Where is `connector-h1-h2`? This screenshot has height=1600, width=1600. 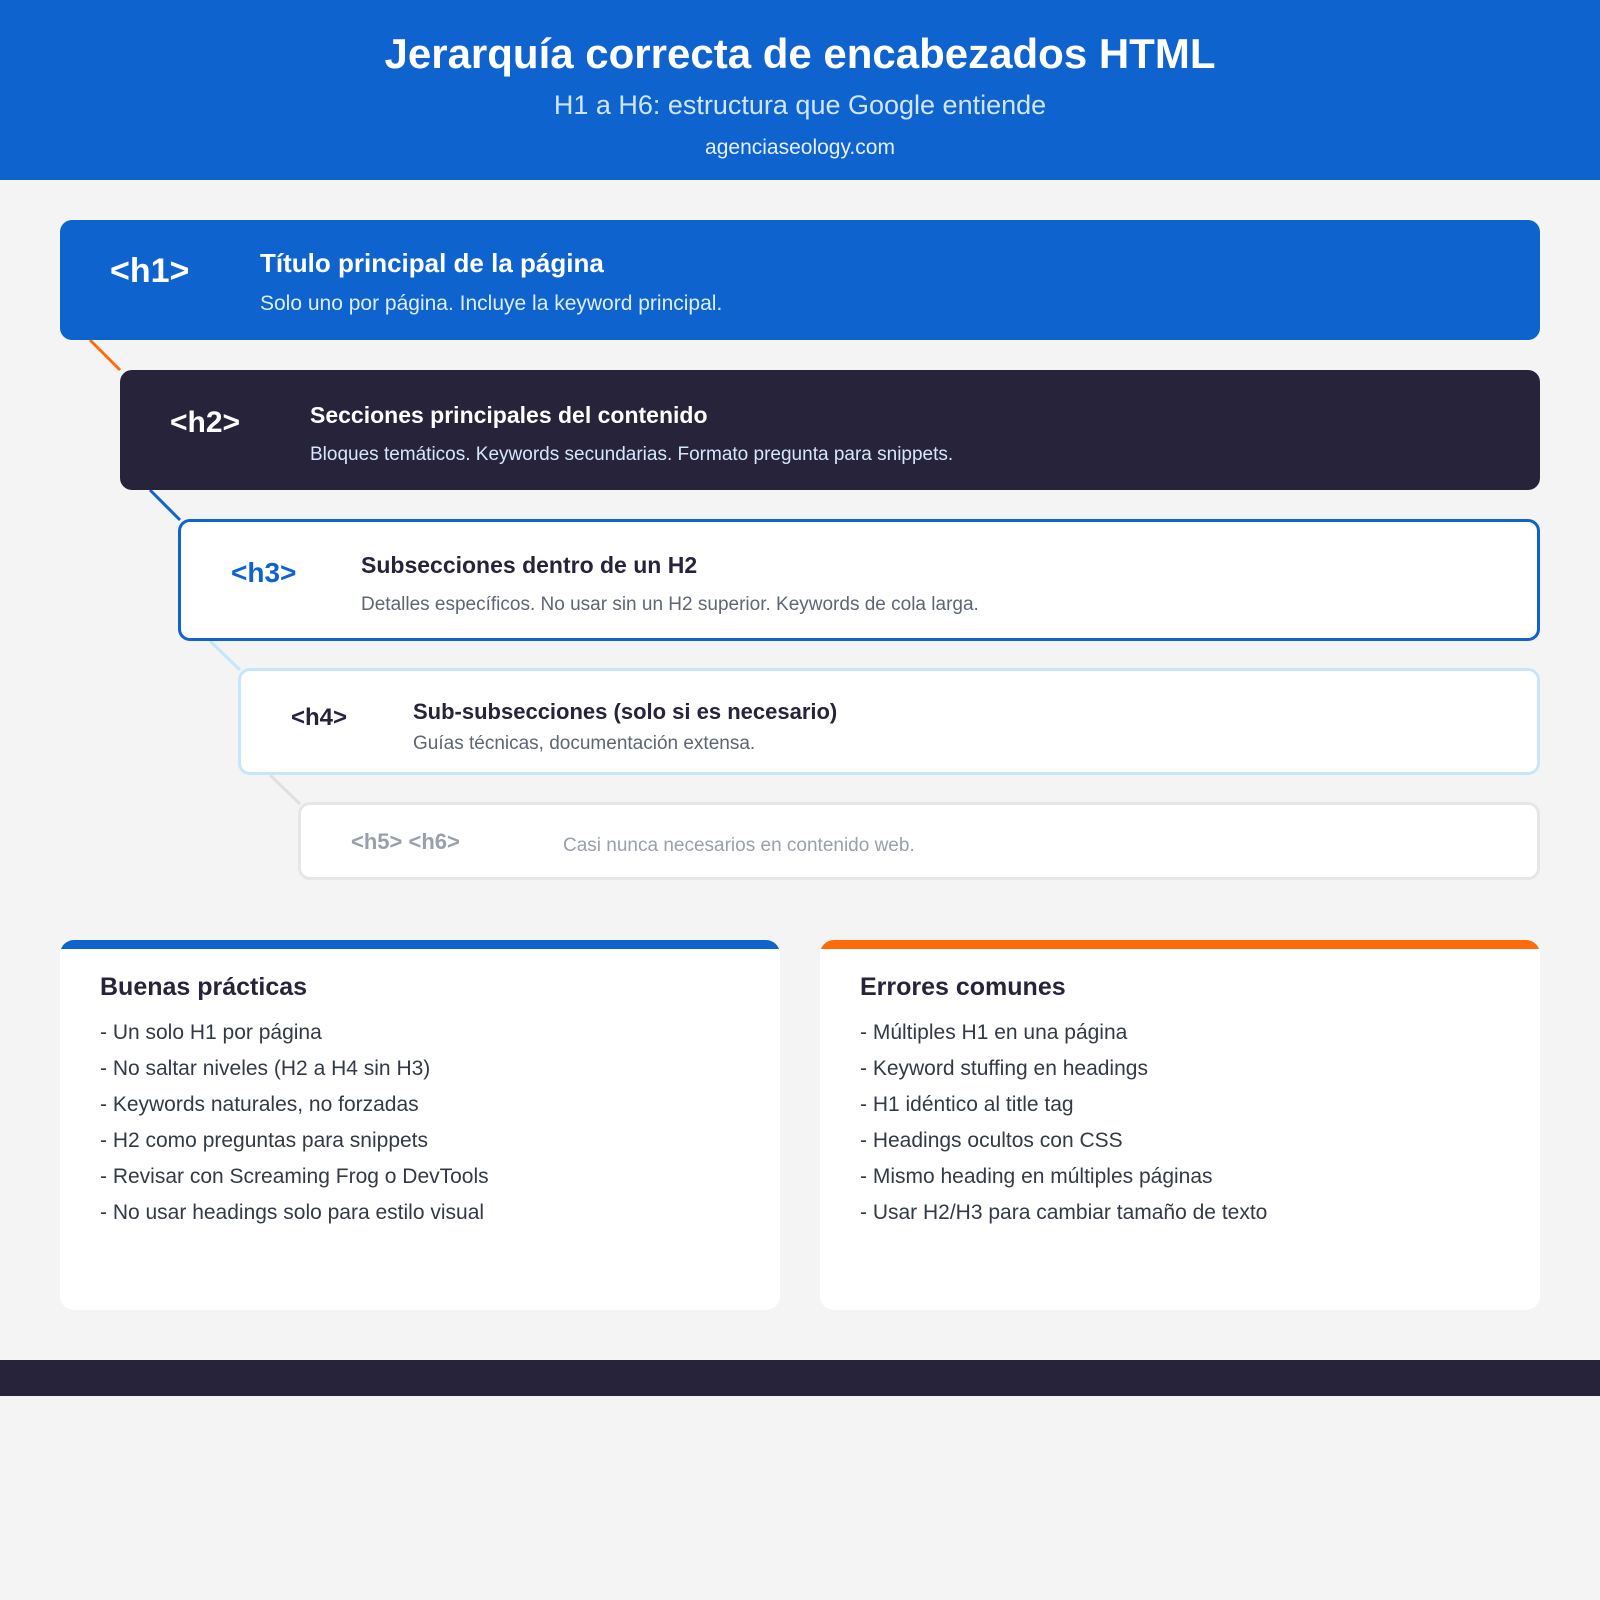
connector-h1-h2 is located at coordinates (105, 355).